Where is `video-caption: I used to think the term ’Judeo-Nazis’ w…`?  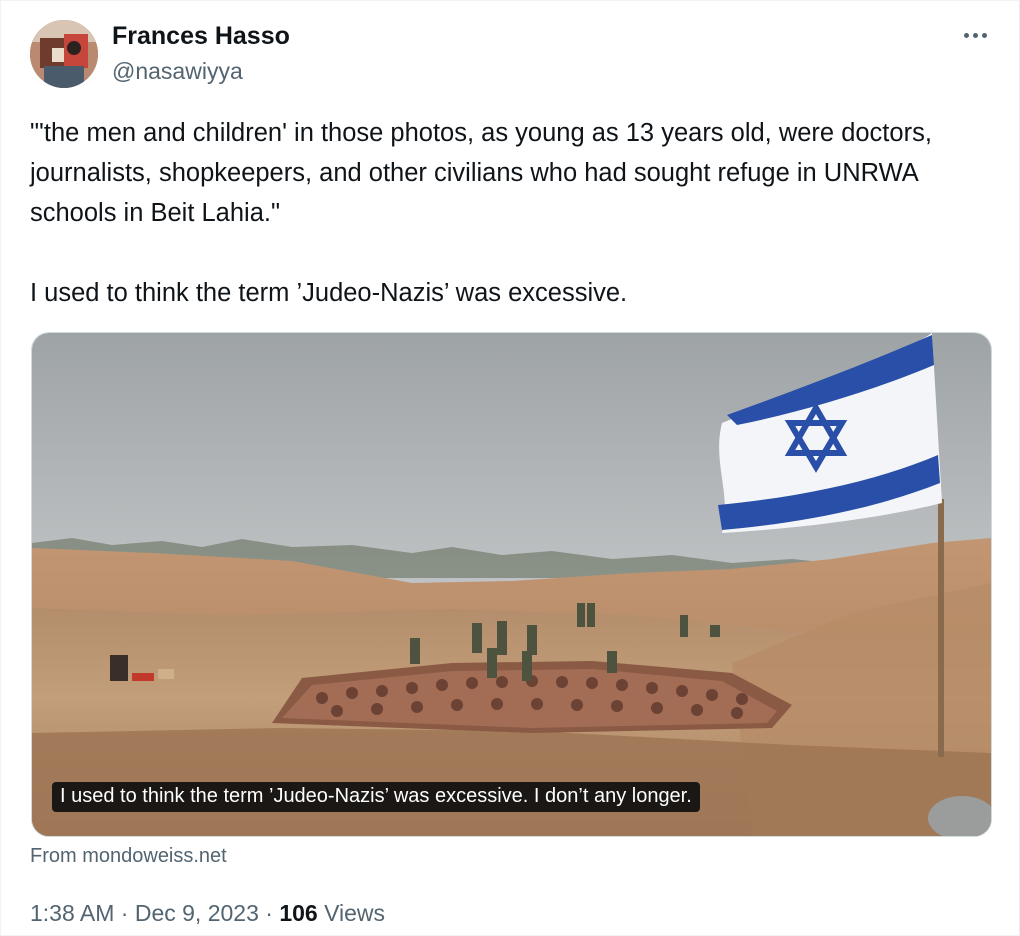
video-caption: I used to think the term ’Judeo-Nazis’ w… is located at coordinates (376, 797).